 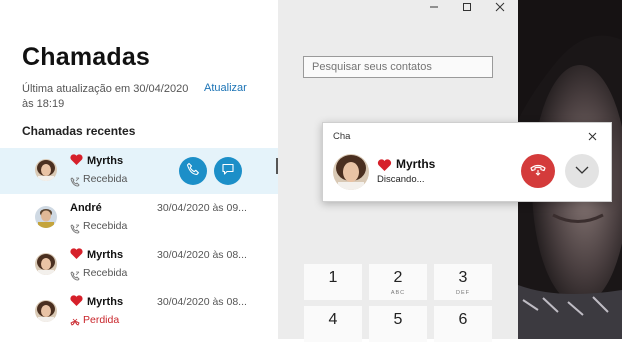 I want to click on hang-up-icon, so click(x=538, y=171).